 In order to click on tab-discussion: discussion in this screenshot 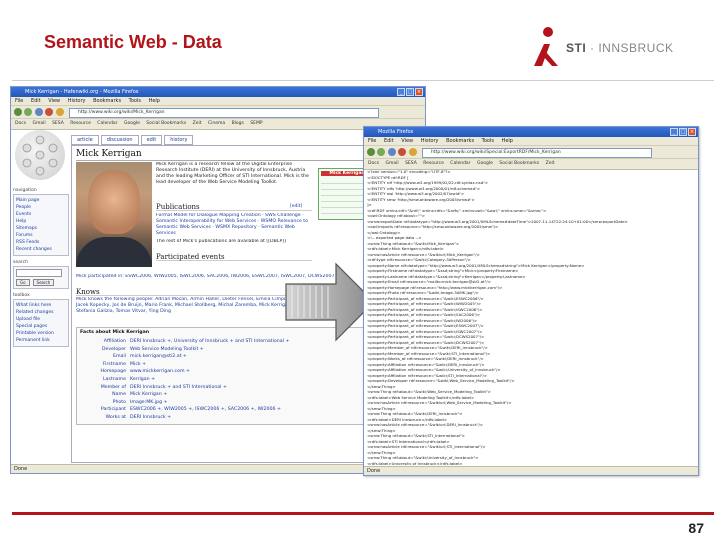, I will do `click(119, 140)`.